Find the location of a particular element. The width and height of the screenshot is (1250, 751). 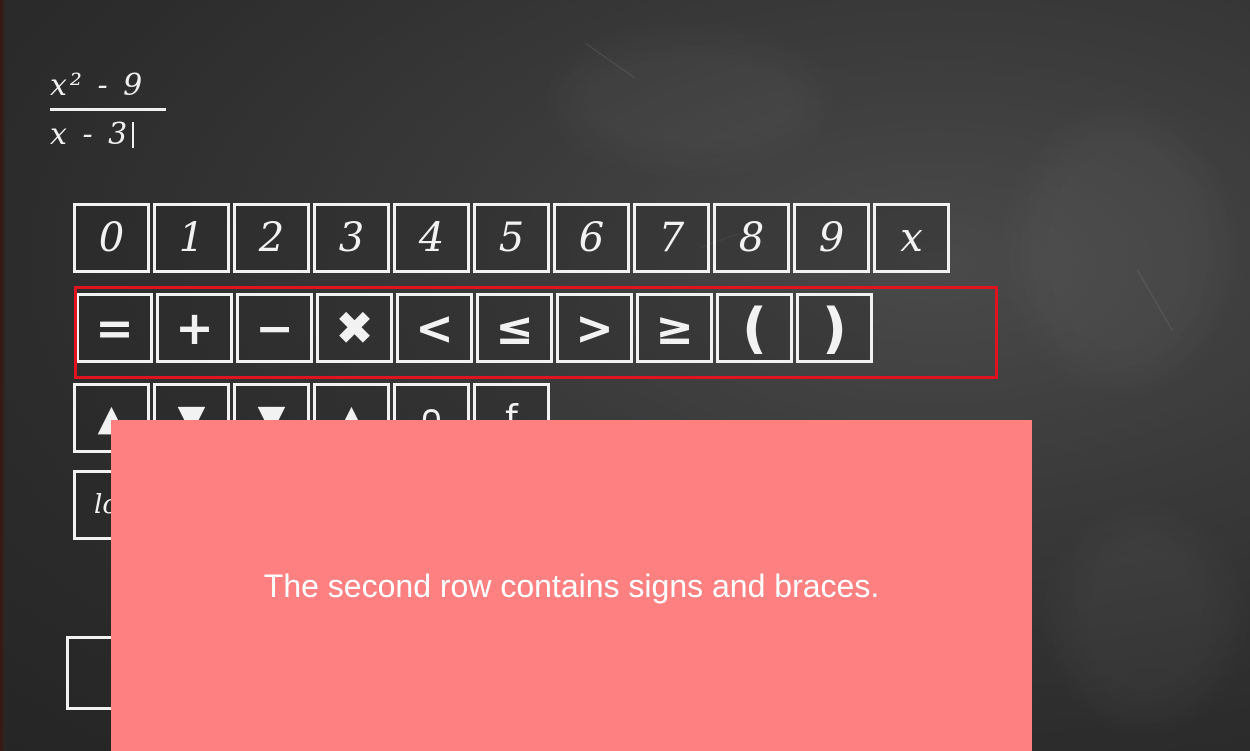

key-7: 7 is located at coordinates (671, 238).